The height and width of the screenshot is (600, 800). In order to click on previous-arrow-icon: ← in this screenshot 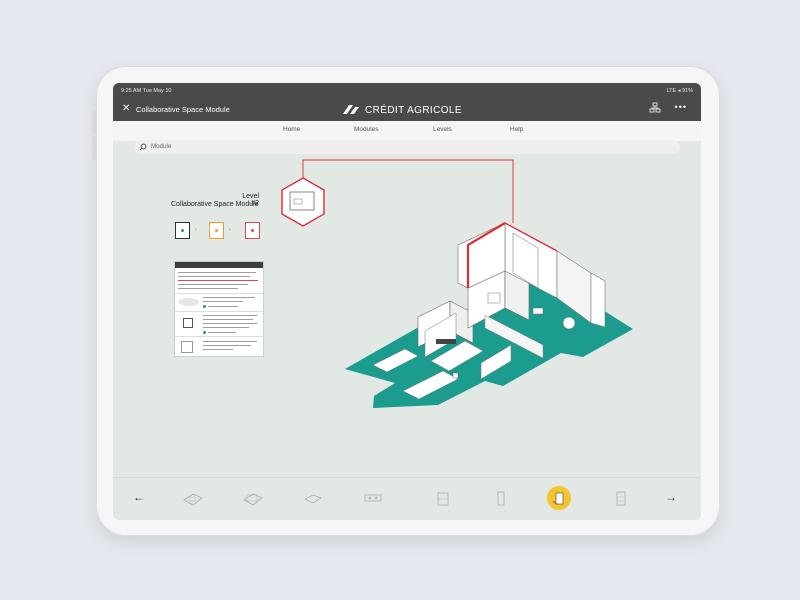, I will do `click(139, 497)`.